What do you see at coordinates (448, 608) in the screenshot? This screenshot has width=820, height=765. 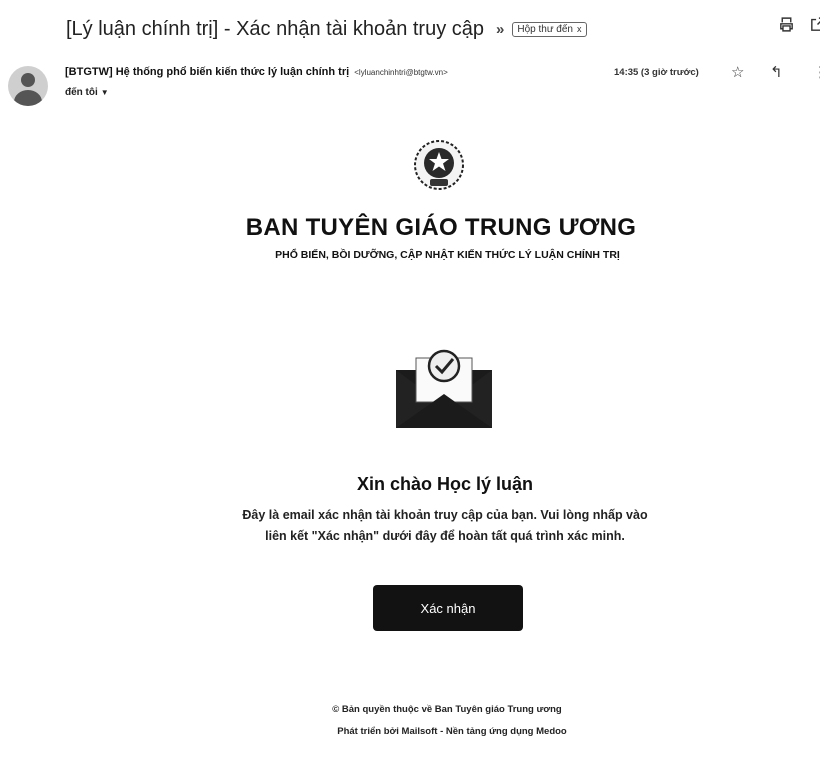 I see `confirm-button: Xác nhận` at bounding box center [448, 608].